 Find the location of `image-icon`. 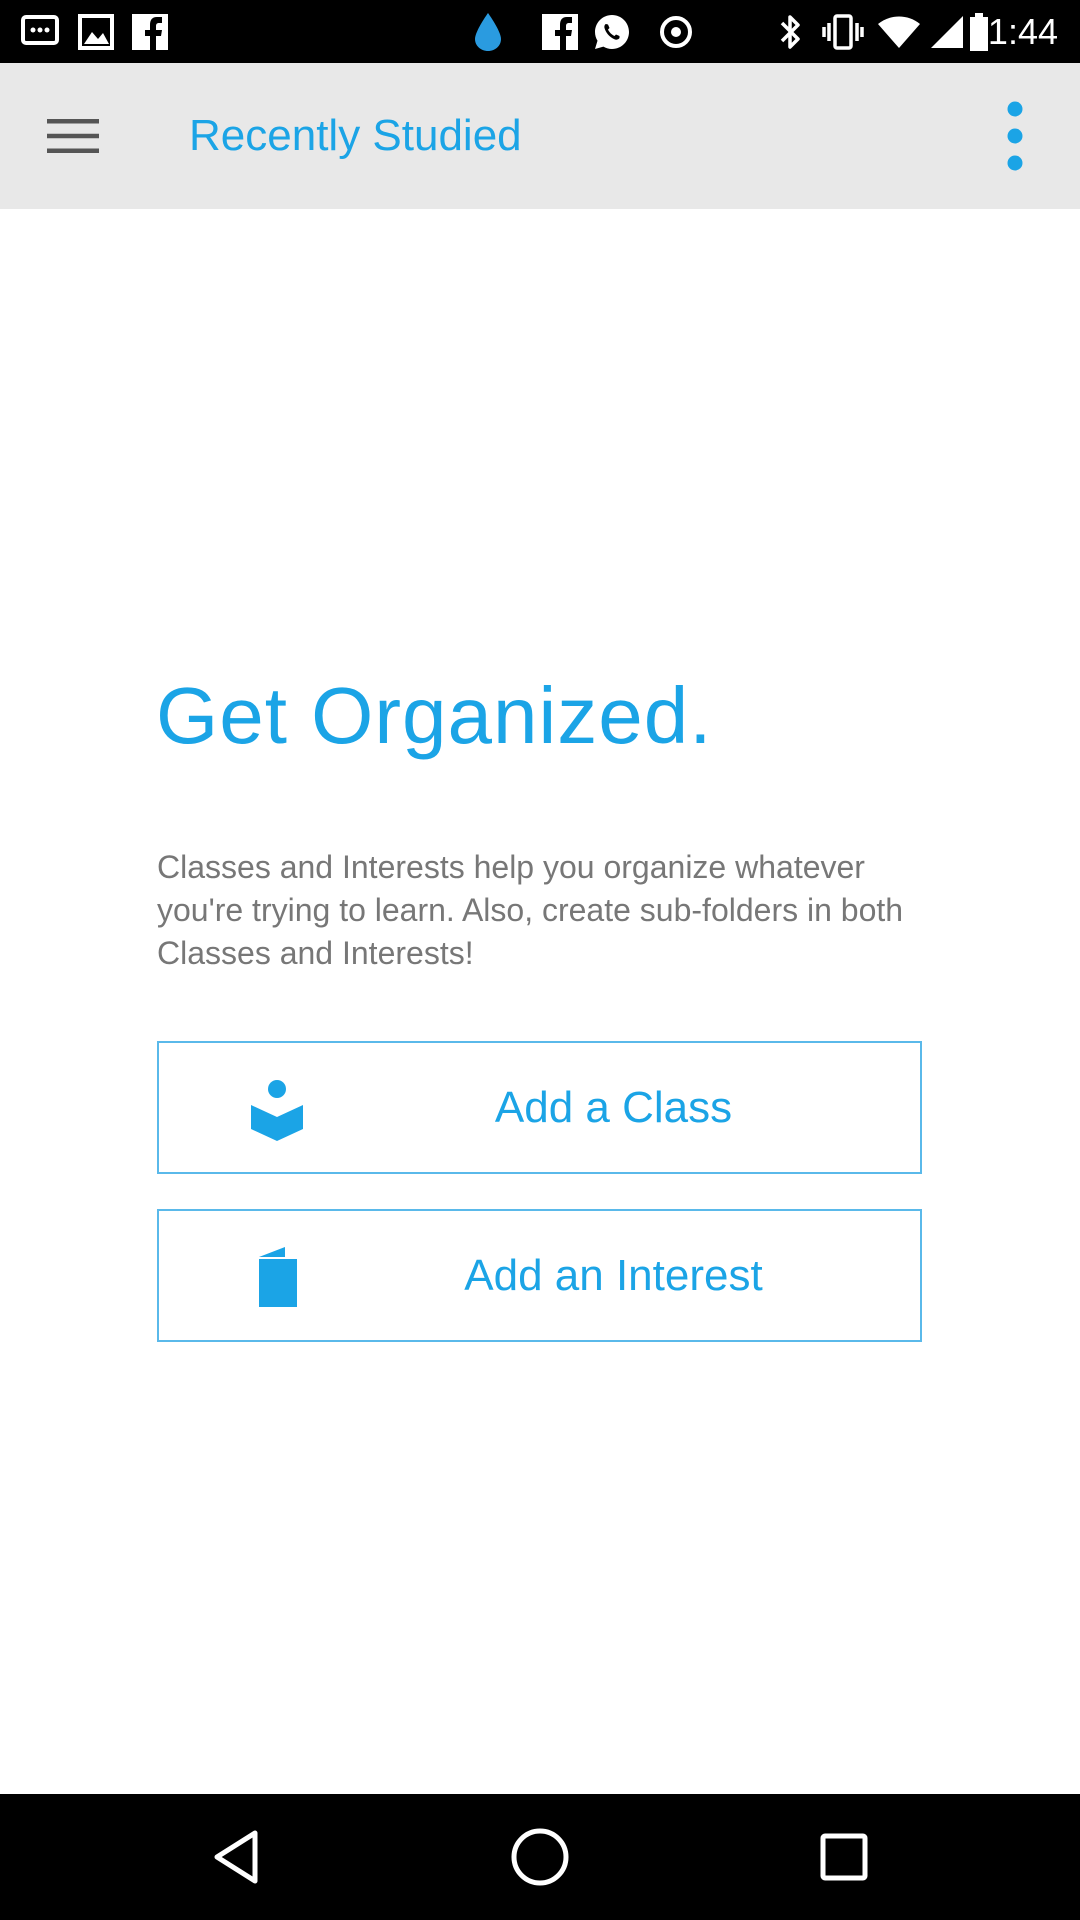

image-icon is located at coordinates (96, 32).